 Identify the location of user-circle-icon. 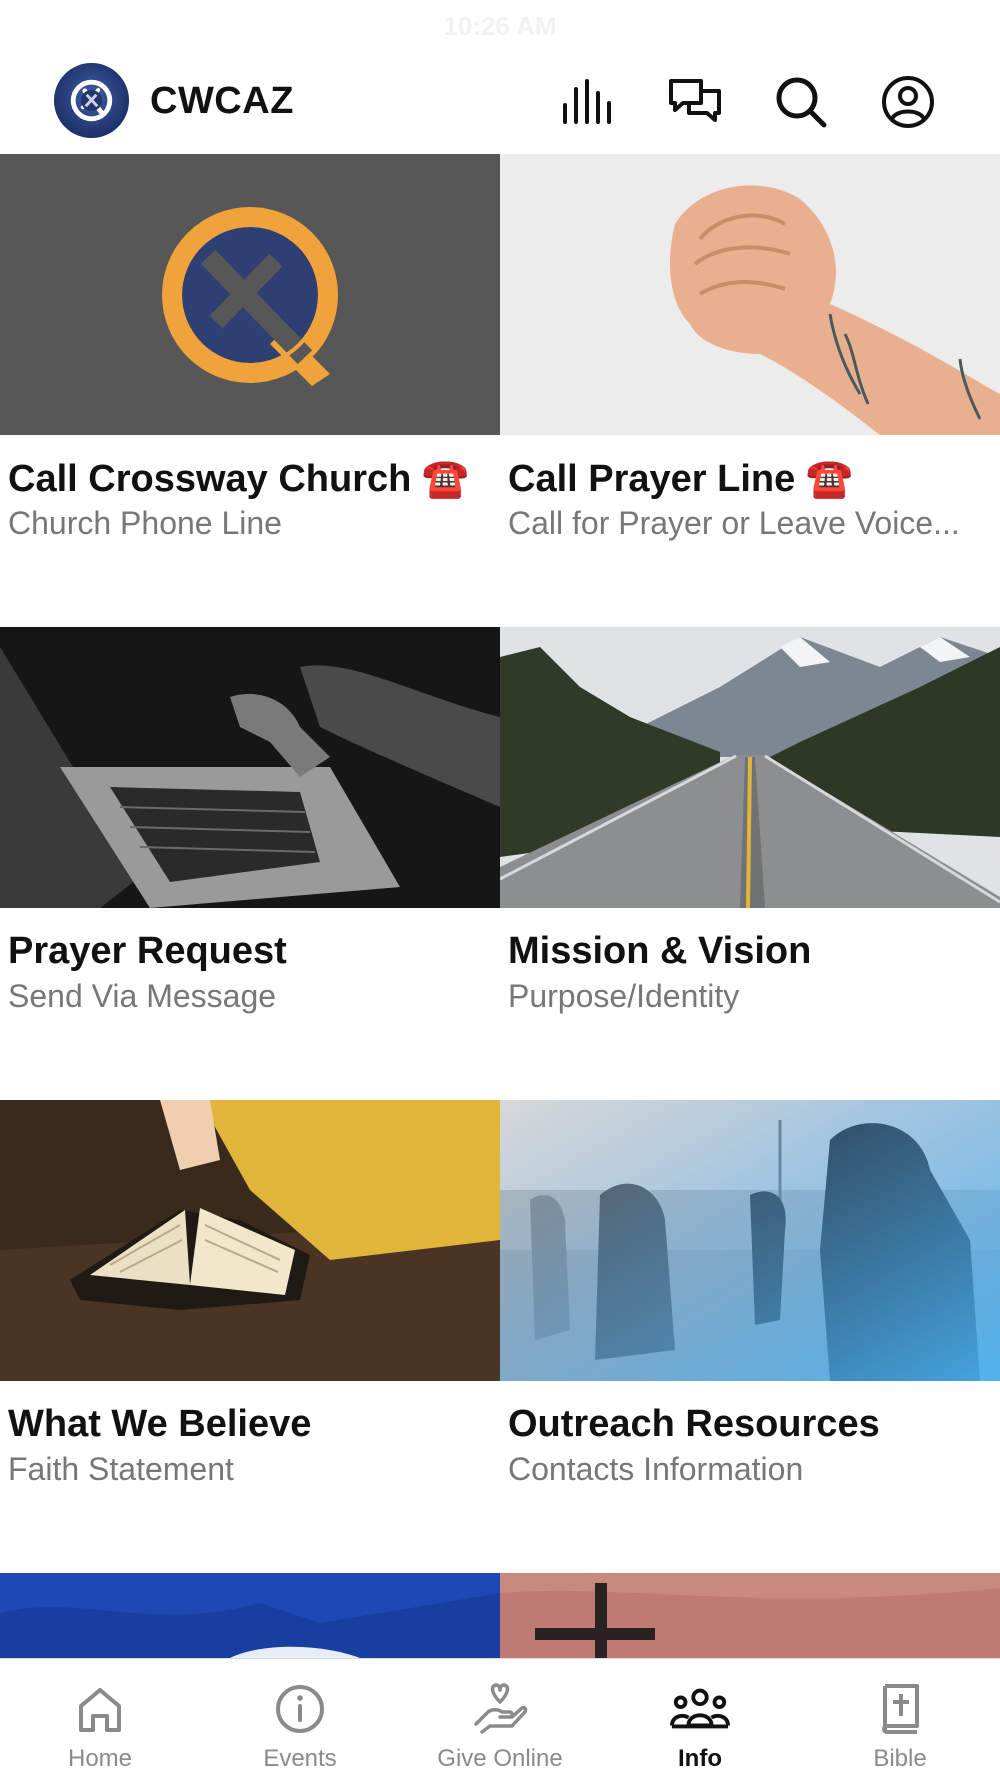
(908, 102).